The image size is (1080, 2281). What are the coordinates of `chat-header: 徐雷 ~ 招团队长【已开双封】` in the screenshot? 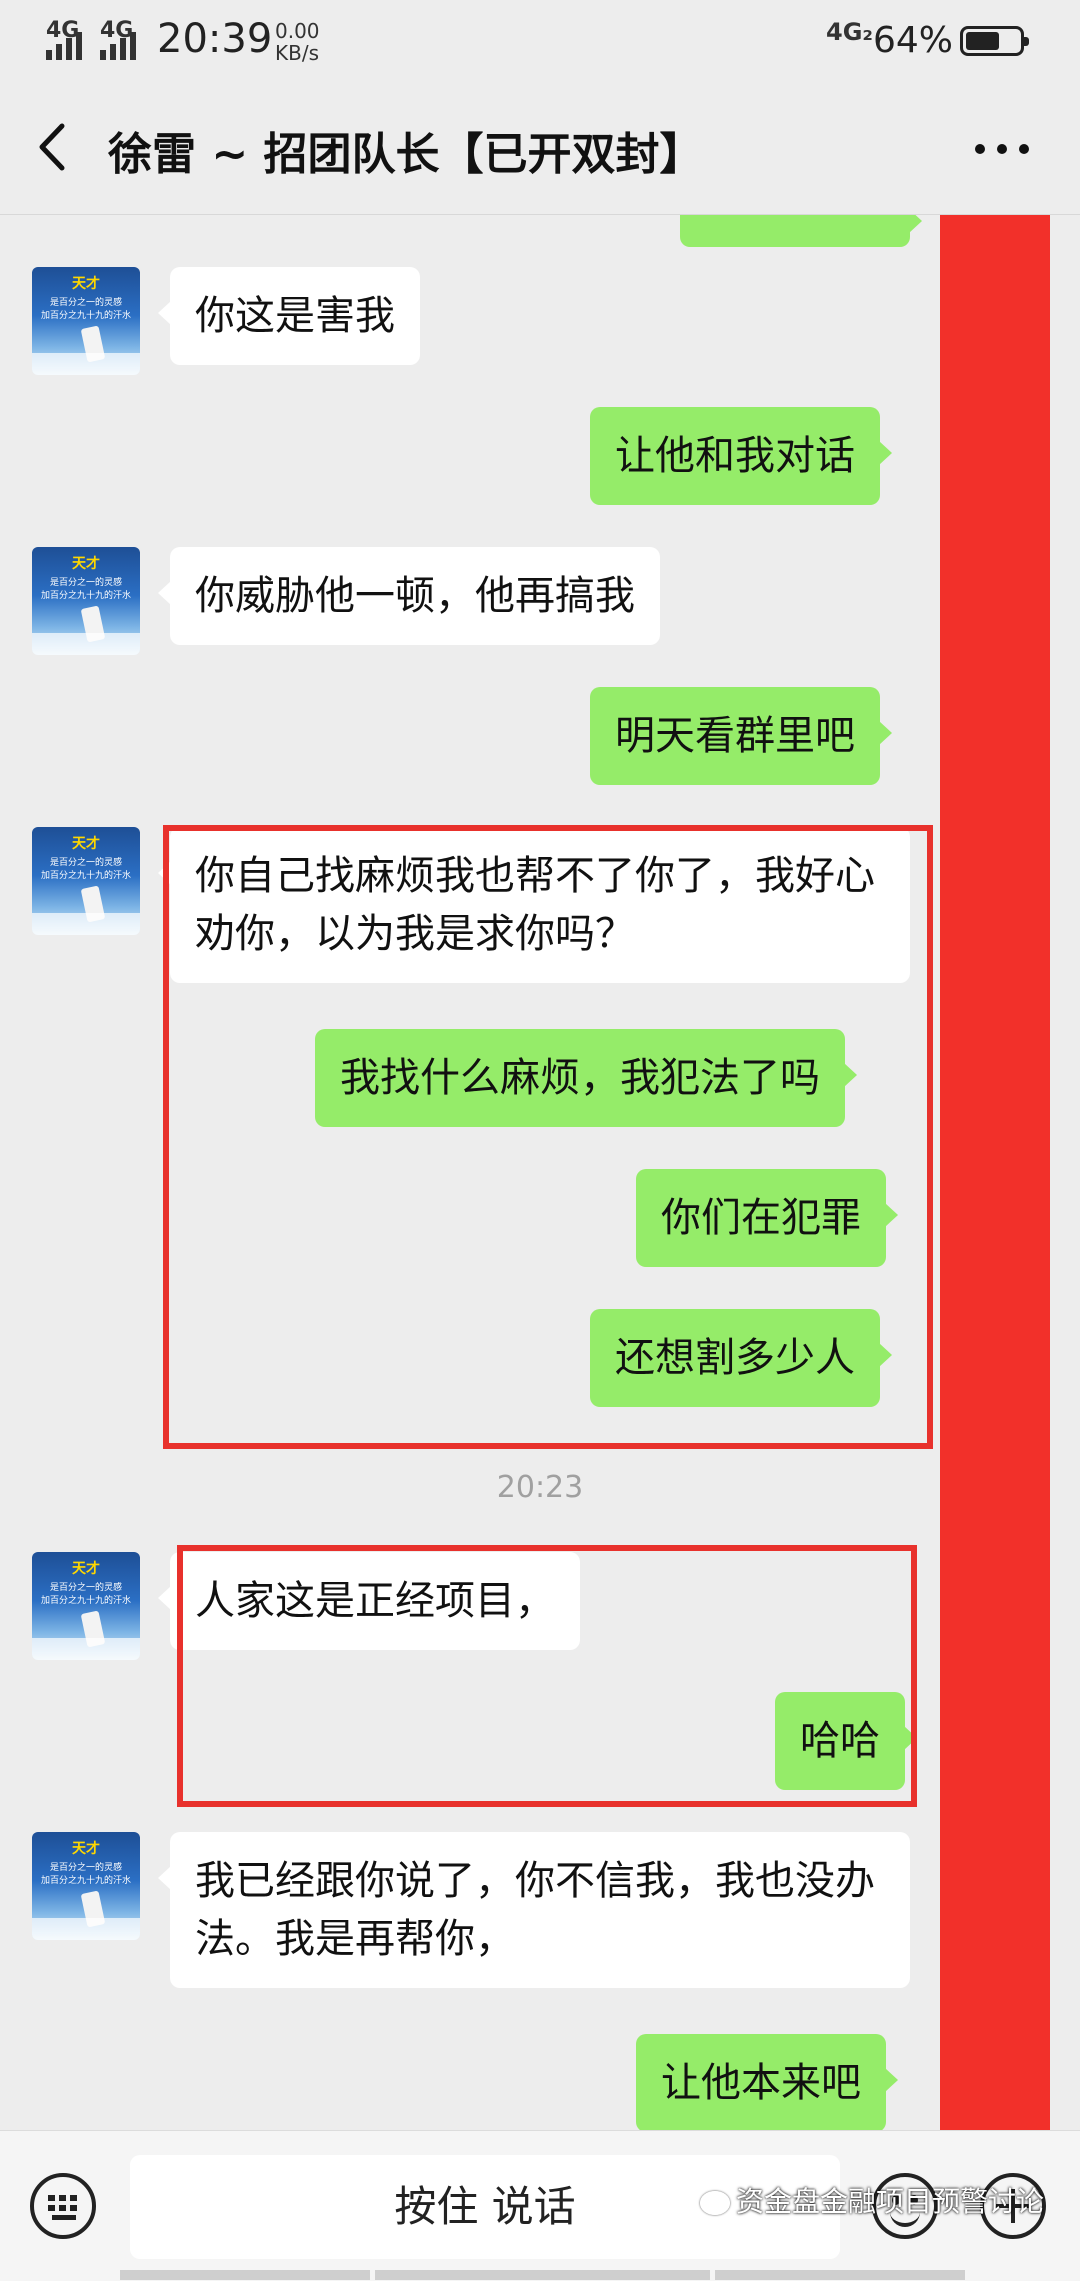 It's located at (540, 147).